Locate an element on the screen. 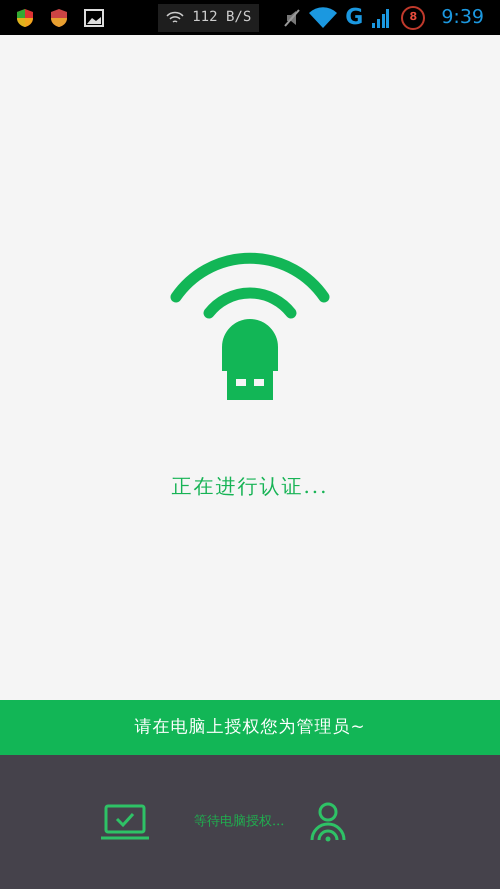 Image resolution: width=500 pixels, height=889 pixels. mute-icon is located at coordinates (292, 18).